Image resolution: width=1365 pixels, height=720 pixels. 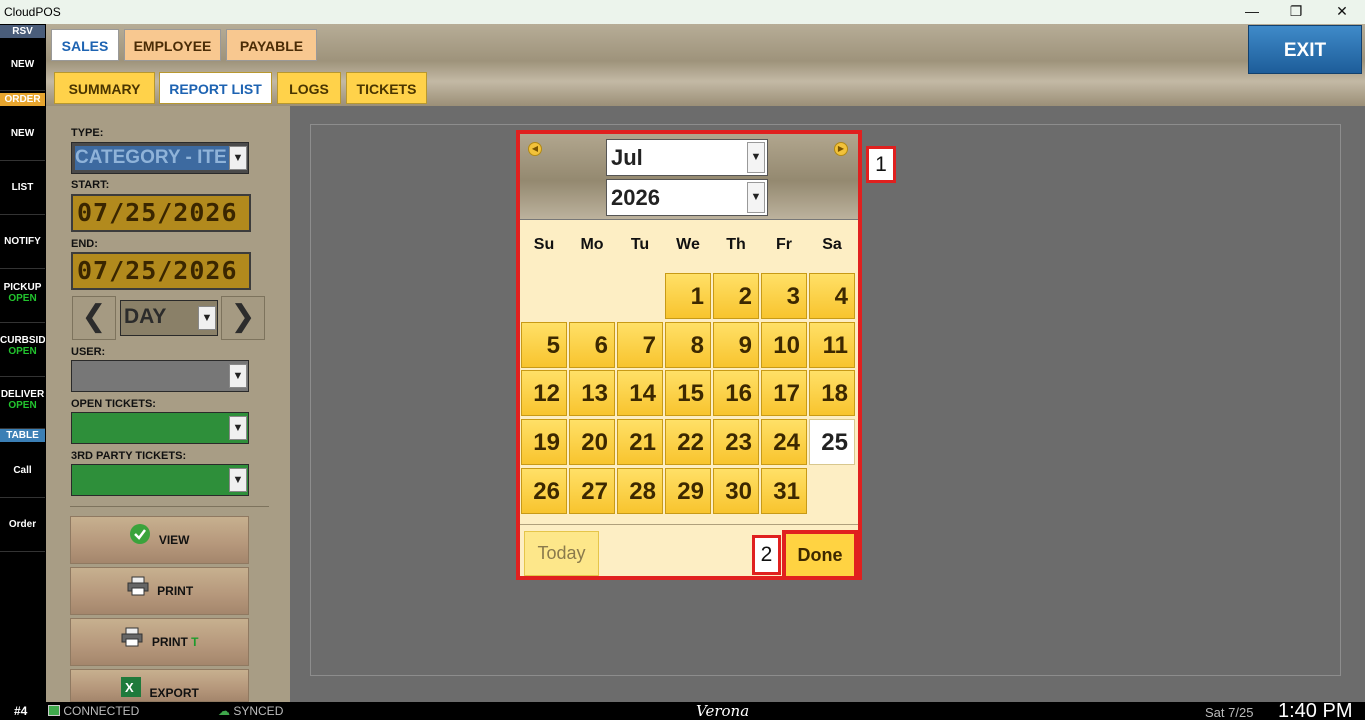 What do you see at coordinates (736, 393) in the screenshot?
I see `day-cell-16: 16` at bounding box center [736, 393].